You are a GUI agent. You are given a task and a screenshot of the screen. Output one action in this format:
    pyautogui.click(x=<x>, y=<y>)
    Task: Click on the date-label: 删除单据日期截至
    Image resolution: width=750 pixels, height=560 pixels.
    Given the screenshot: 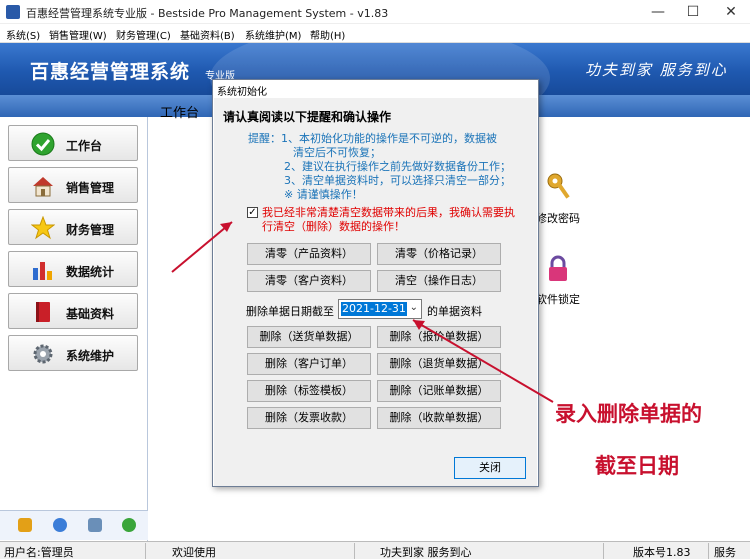 What is the action you would take?
    pyautogui.click(x=290, y=311)
    